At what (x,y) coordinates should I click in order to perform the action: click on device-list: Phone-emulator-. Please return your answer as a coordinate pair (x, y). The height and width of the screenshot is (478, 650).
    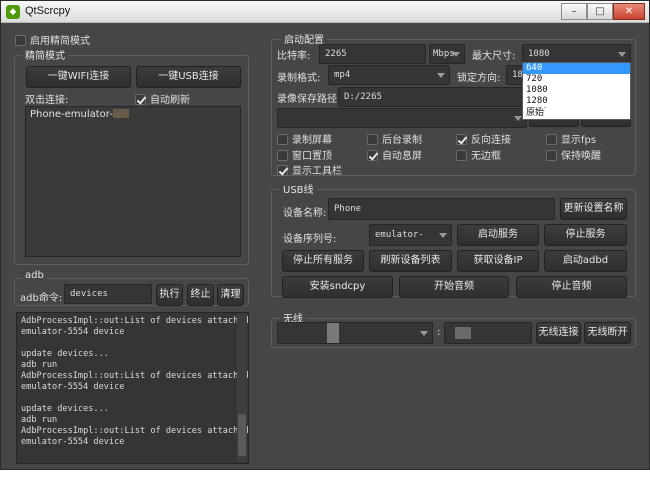
    Looking at the image, I should click on (133, 181).